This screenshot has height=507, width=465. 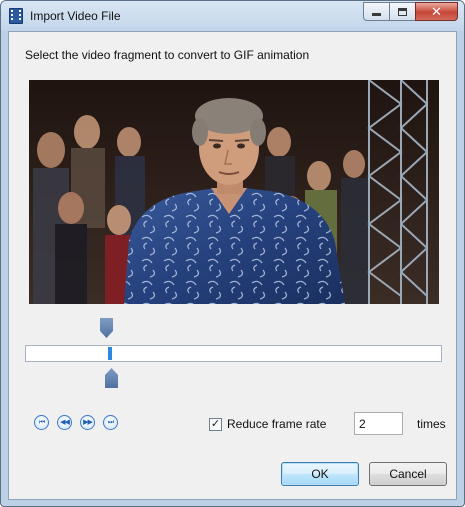 I want to click on ok-button: OK, so click(x=320, y=474).